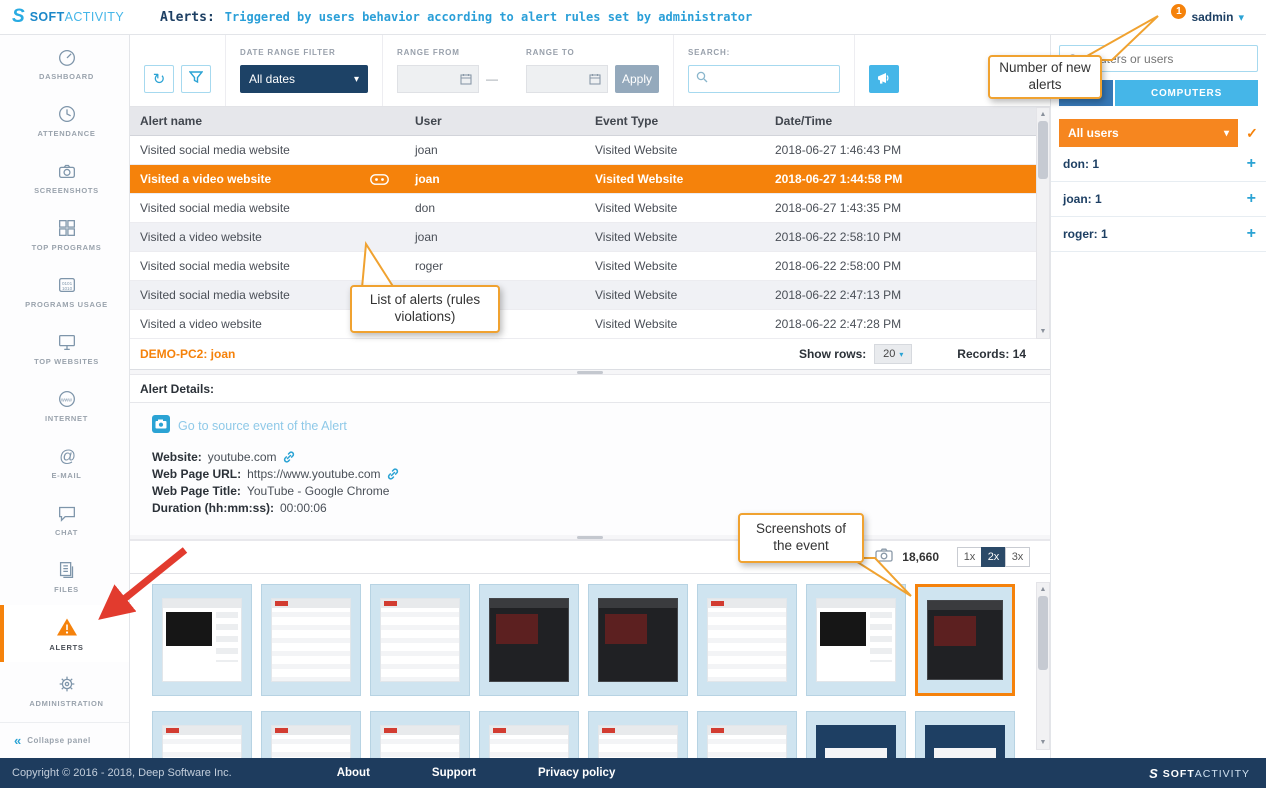 This screenshot has height=788, width=1266. Describe the element at coordinates (64, 462) in the screenshot. I see `sidebar-item-email: @ E-MAIL` at that location.